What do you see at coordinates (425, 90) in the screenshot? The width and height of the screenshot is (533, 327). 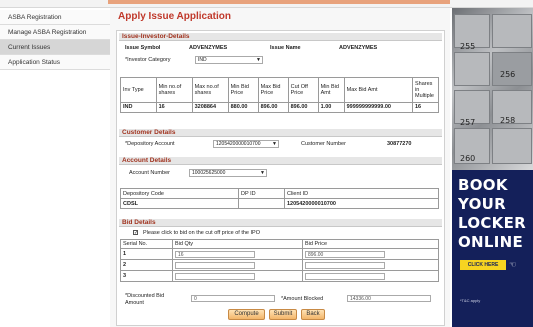 I see `col-header: Shares in Multiple` at bounding box center [425, 90].